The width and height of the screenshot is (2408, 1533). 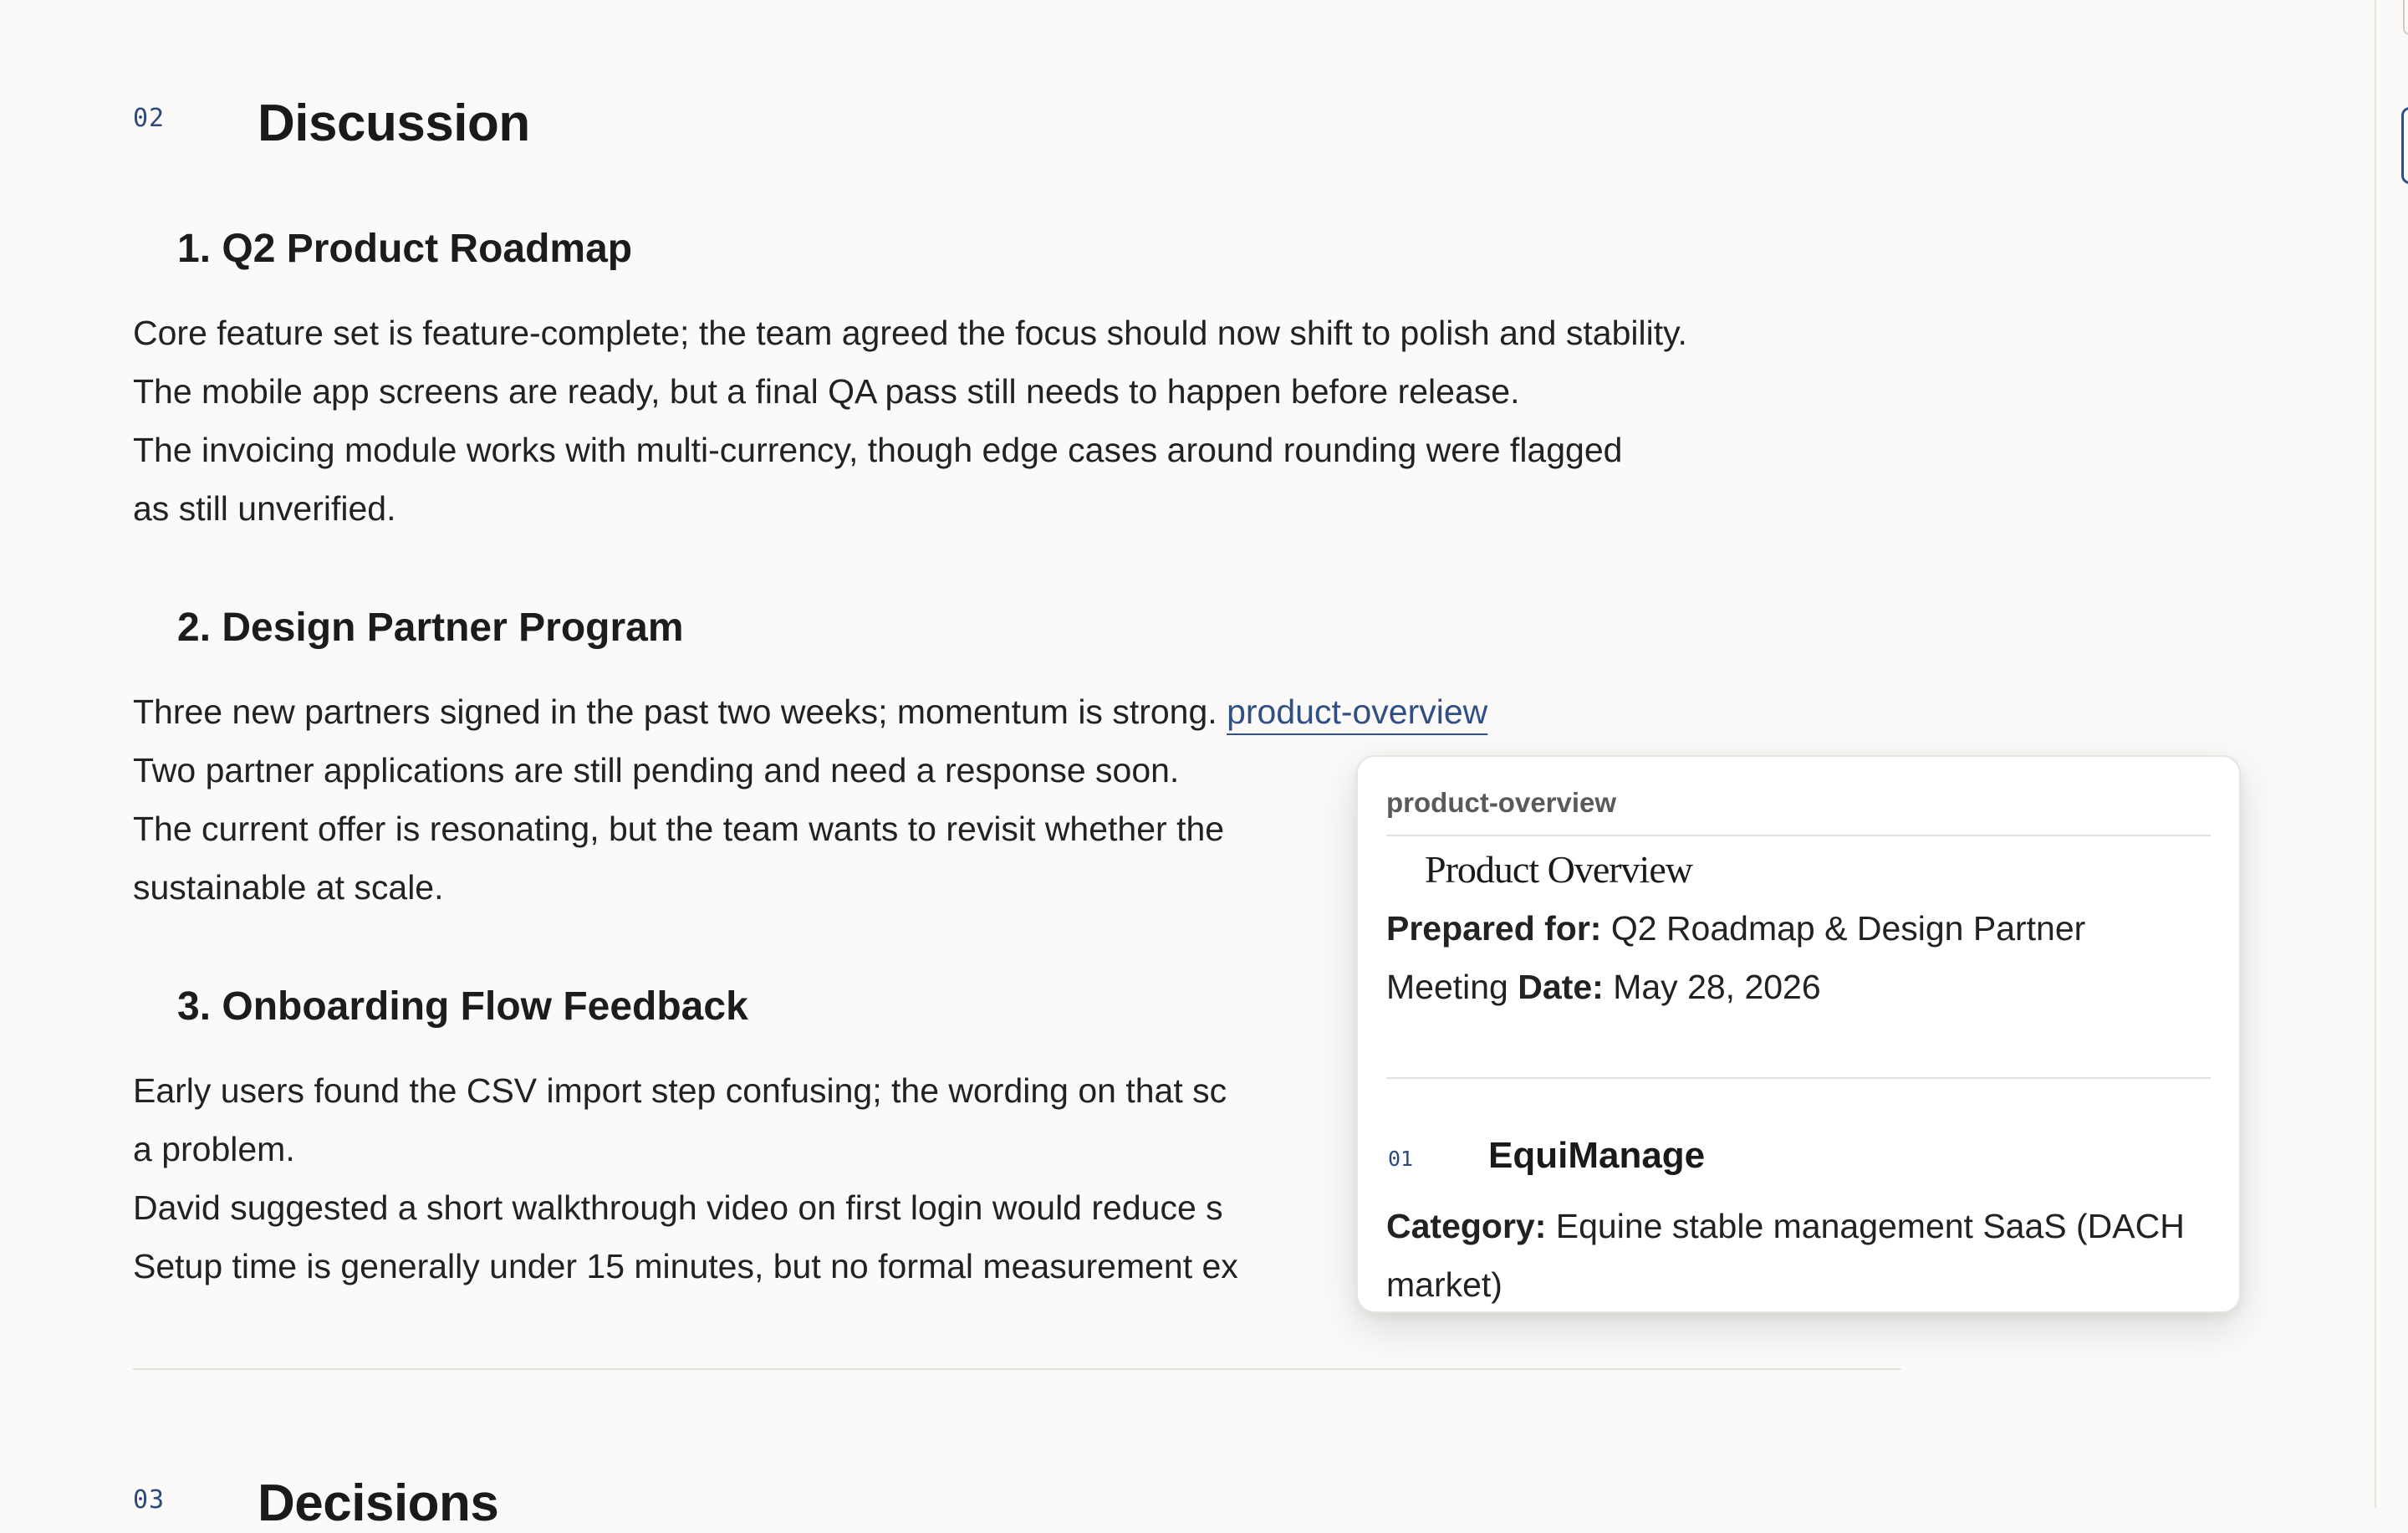 What do you see at coordinates (265, 508) in the screenshot?
I see `body-line: as still unverified.` at bounding box center [265, 508].